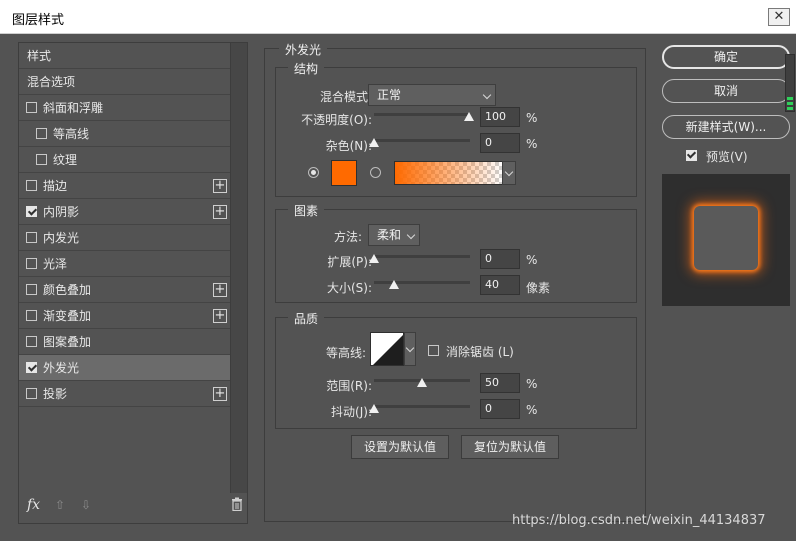  Describe the element at coordinates (532, 118) in the screenshot. I see `opacity-unit: %` at that location.